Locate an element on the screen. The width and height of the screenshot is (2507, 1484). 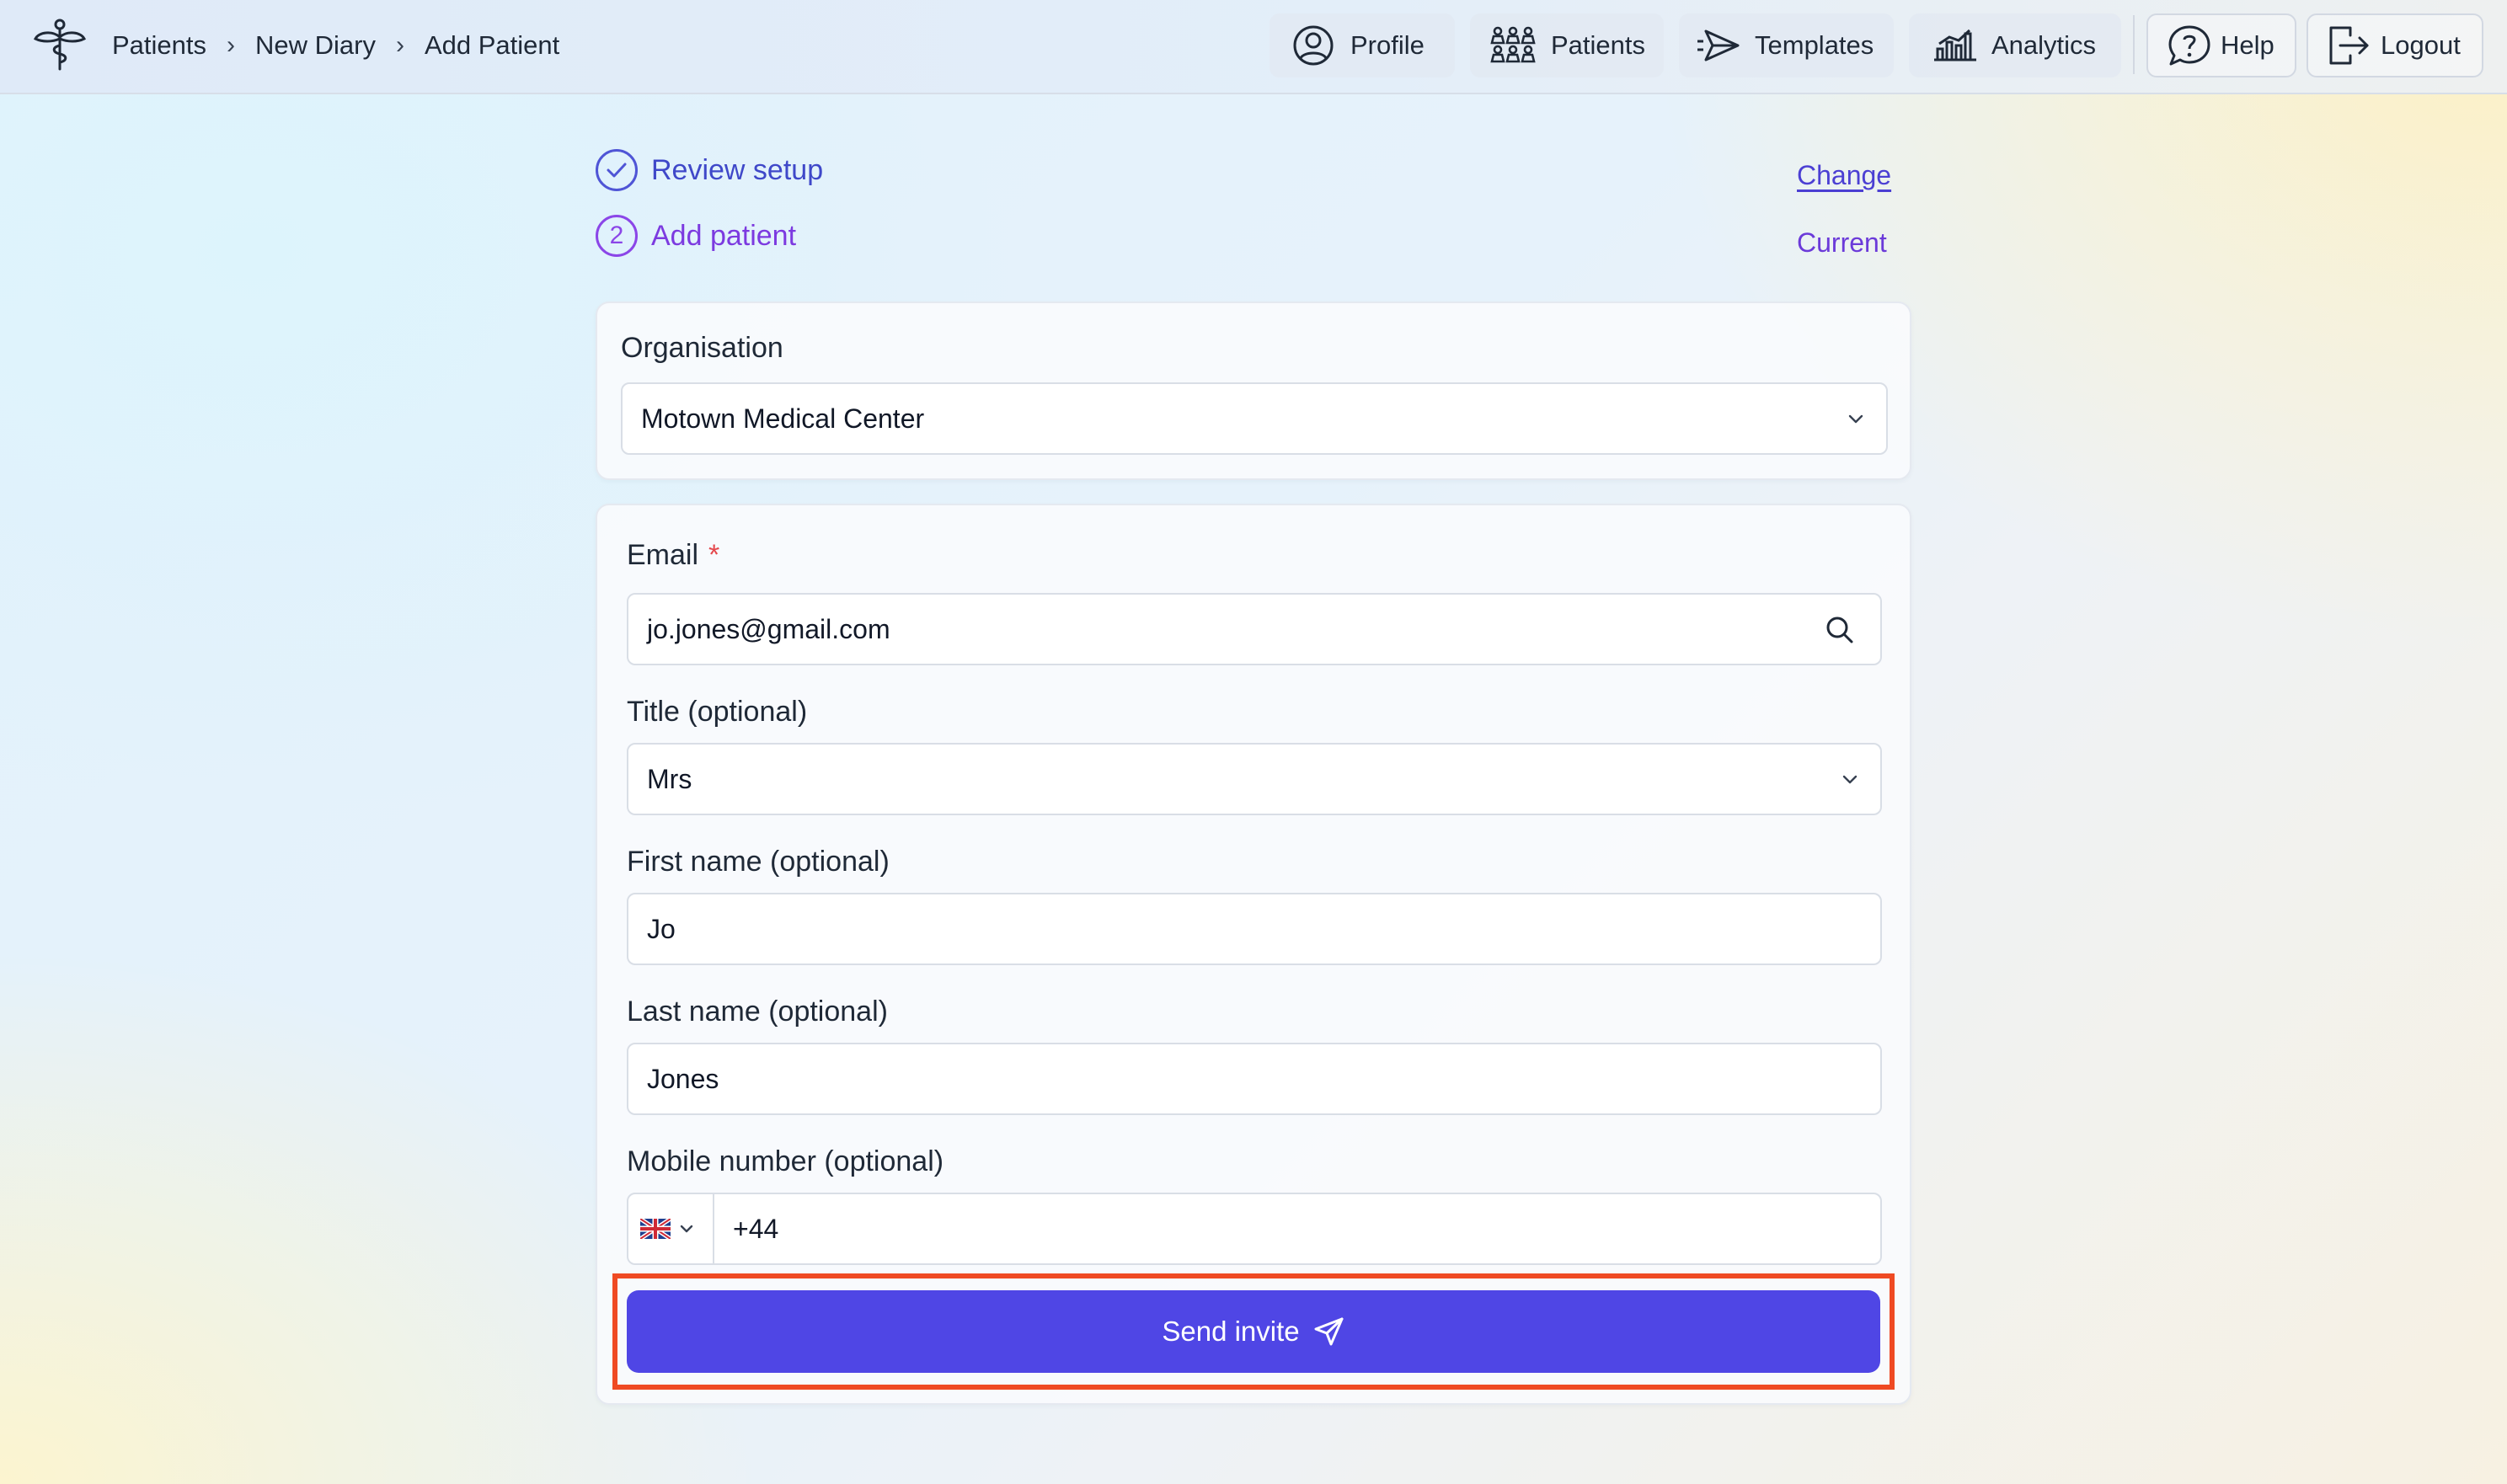
paper-plane-icon is located at coordinates (1719, 45).